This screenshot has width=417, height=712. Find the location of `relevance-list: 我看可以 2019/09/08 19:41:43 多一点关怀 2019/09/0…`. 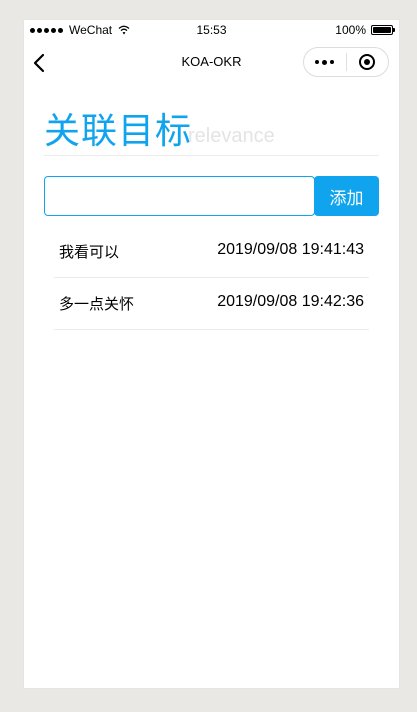

relevance-list: 我看可以 2019/09/08 19:41:43 多一点关怀 2019/09/0… is located at coordinates (211, 278).